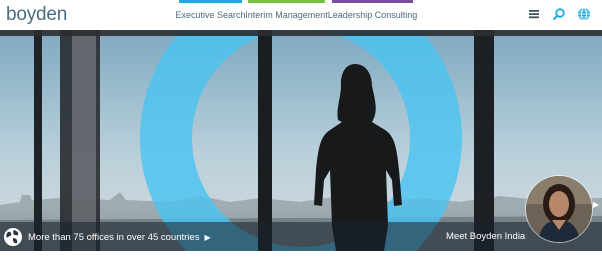 The image size is (602, 279). Describe the element at coordinates (207, 237) in the screenshot. I see `offices-arrow-icon: ▶` at that location.